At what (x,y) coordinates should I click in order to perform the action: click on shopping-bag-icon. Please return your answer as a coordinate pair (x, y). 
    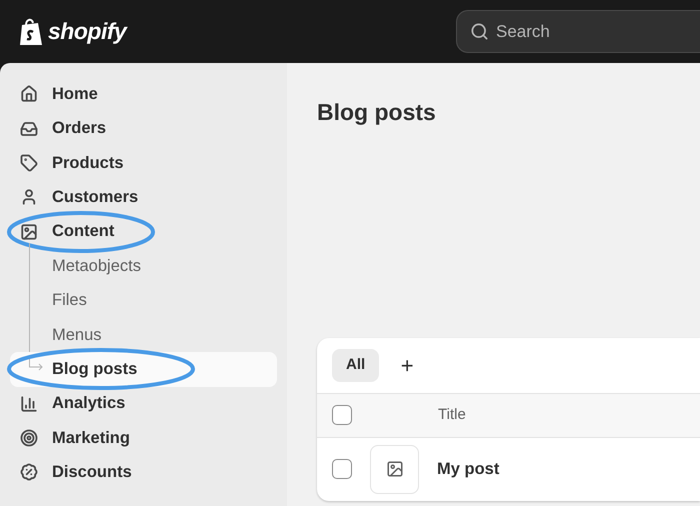
    Looking at the image, I should click on (31, 31).